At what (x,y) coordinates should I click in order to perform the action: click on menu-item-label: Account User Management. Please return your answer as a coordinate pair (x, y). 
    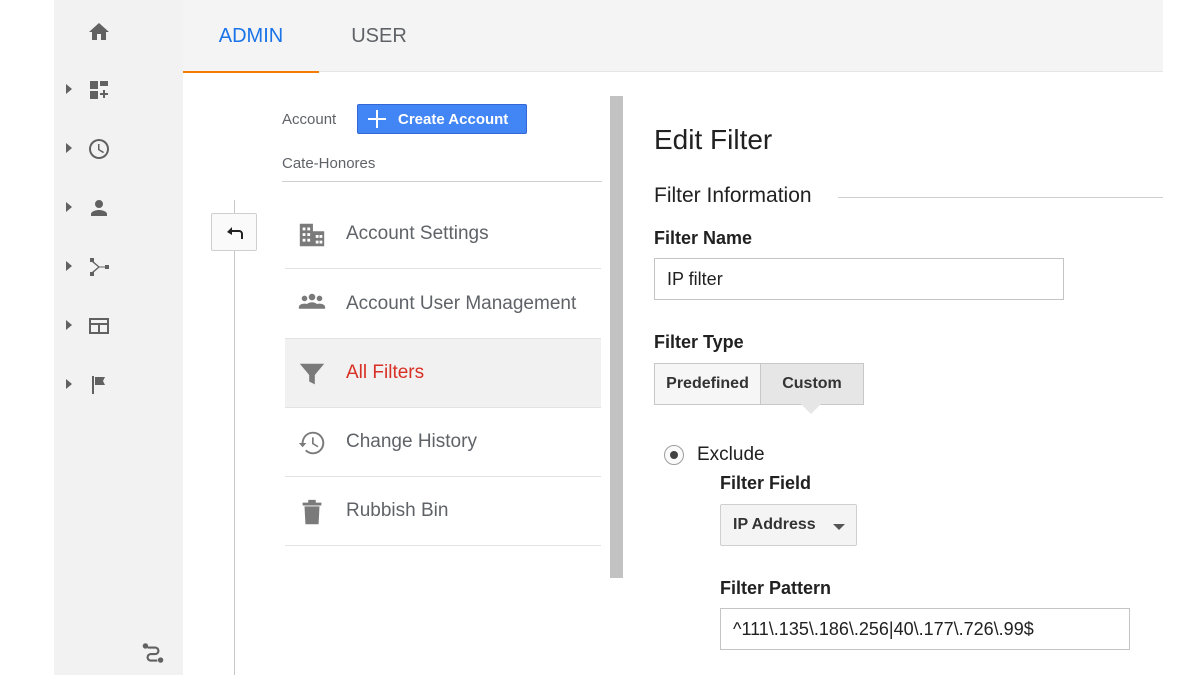
    Looking at the image, I should click on (461, 303).